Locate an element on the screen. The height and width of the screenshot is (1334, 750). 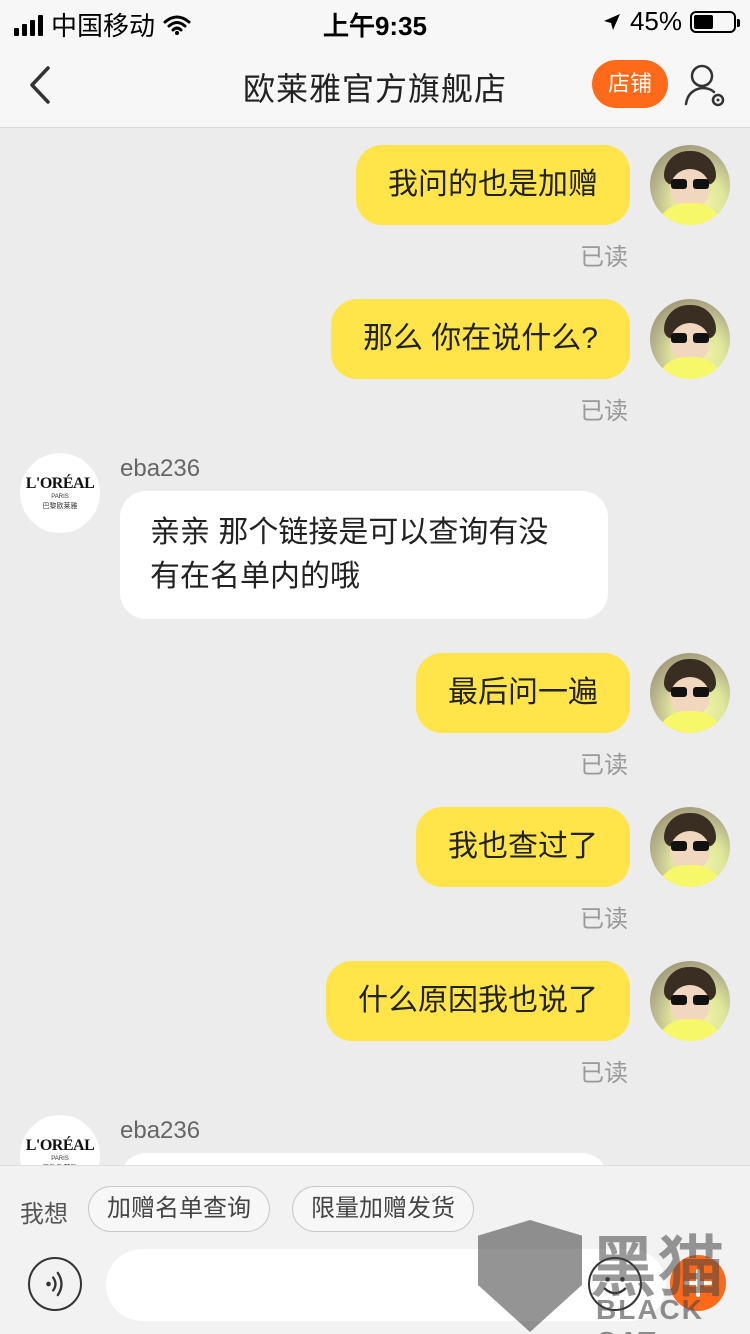
voice-input-icon is located at coordinates (55, 1284).